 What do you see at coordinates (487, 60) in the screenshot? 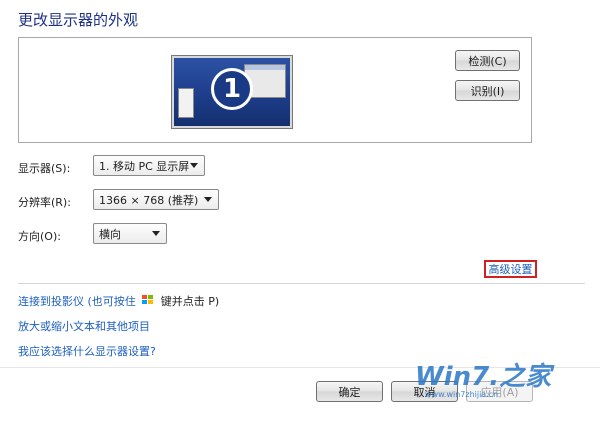
I see `detect-button: 检测(C)` at bounding box center [487, 60].